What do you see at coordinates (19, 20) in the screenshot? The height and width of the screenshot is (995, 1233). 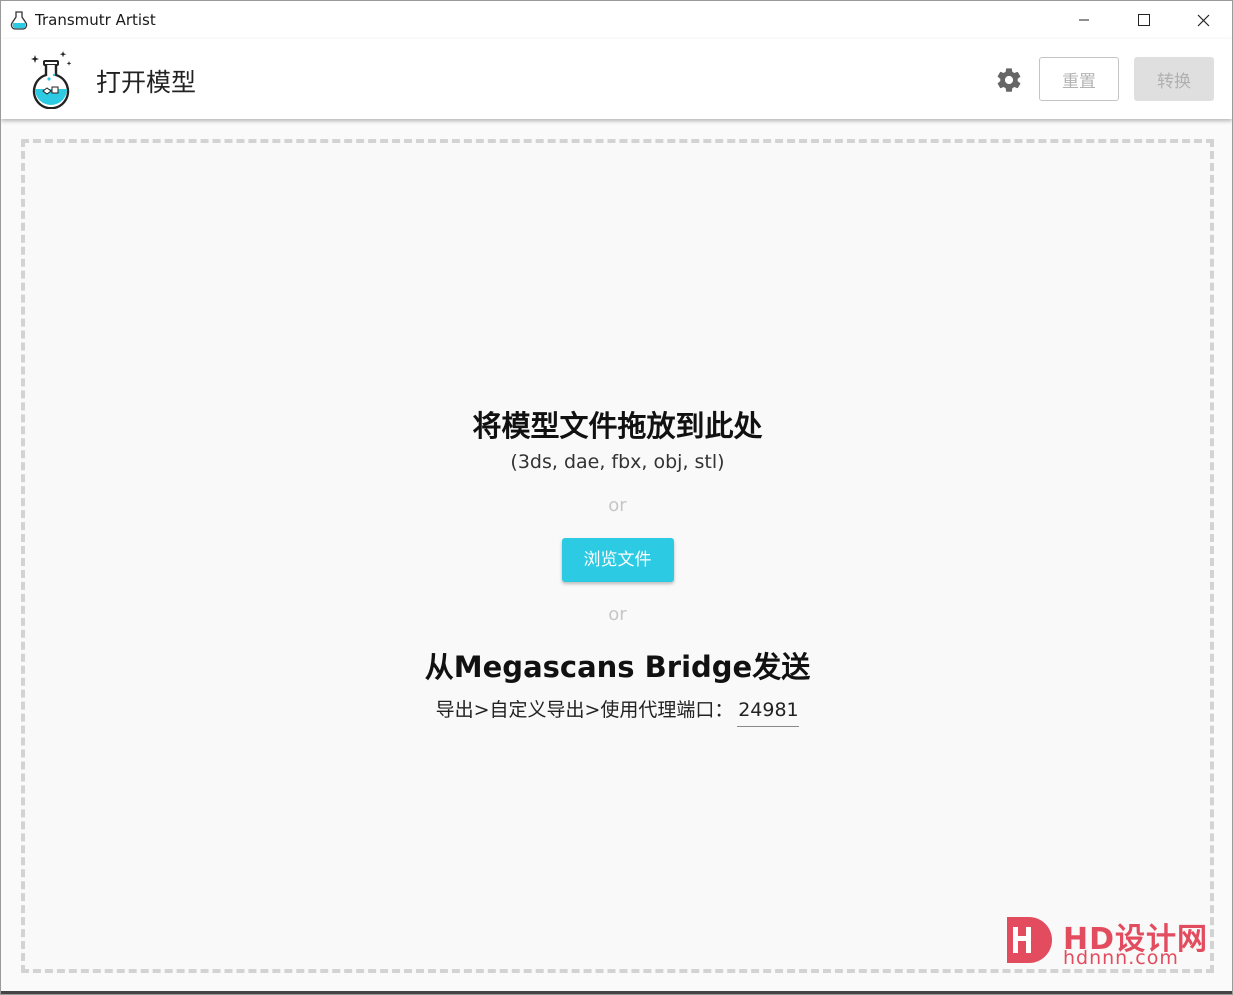 I see `app-flask-icon` at bounding box center [19, 20].